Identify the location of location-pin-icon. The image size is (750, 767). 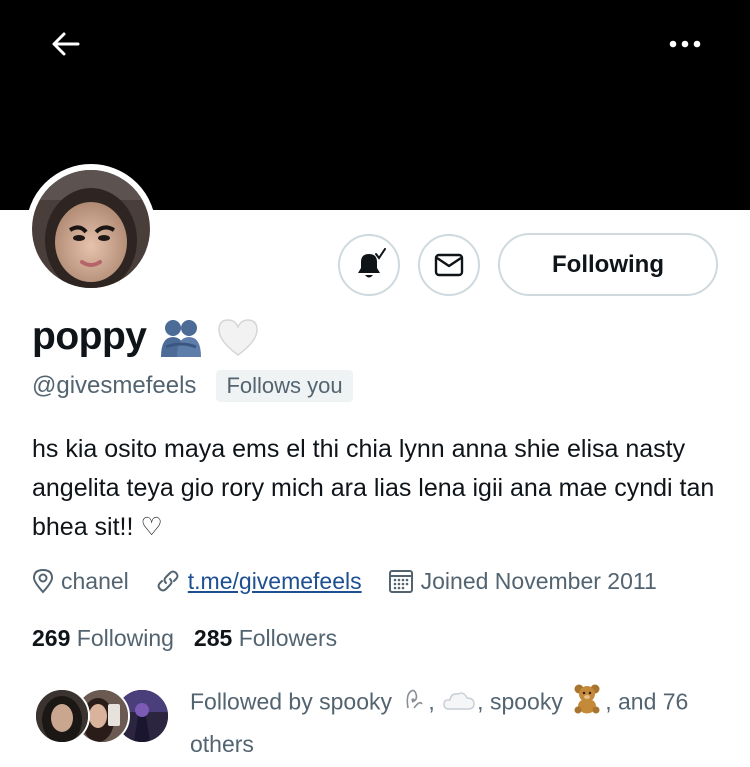
(43, 581).